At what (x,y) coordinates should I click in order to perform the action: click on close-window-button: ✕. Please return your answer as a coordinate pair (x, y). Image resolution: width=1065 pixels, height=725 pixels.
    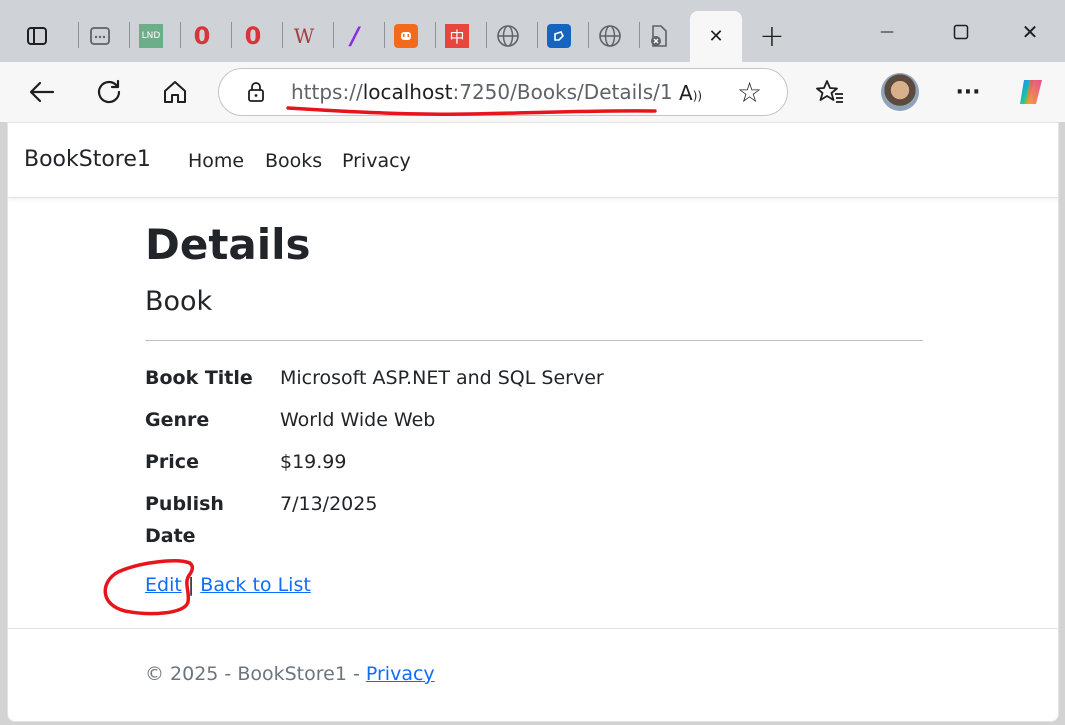
    Looking at the image, I should click on (1030, 32).